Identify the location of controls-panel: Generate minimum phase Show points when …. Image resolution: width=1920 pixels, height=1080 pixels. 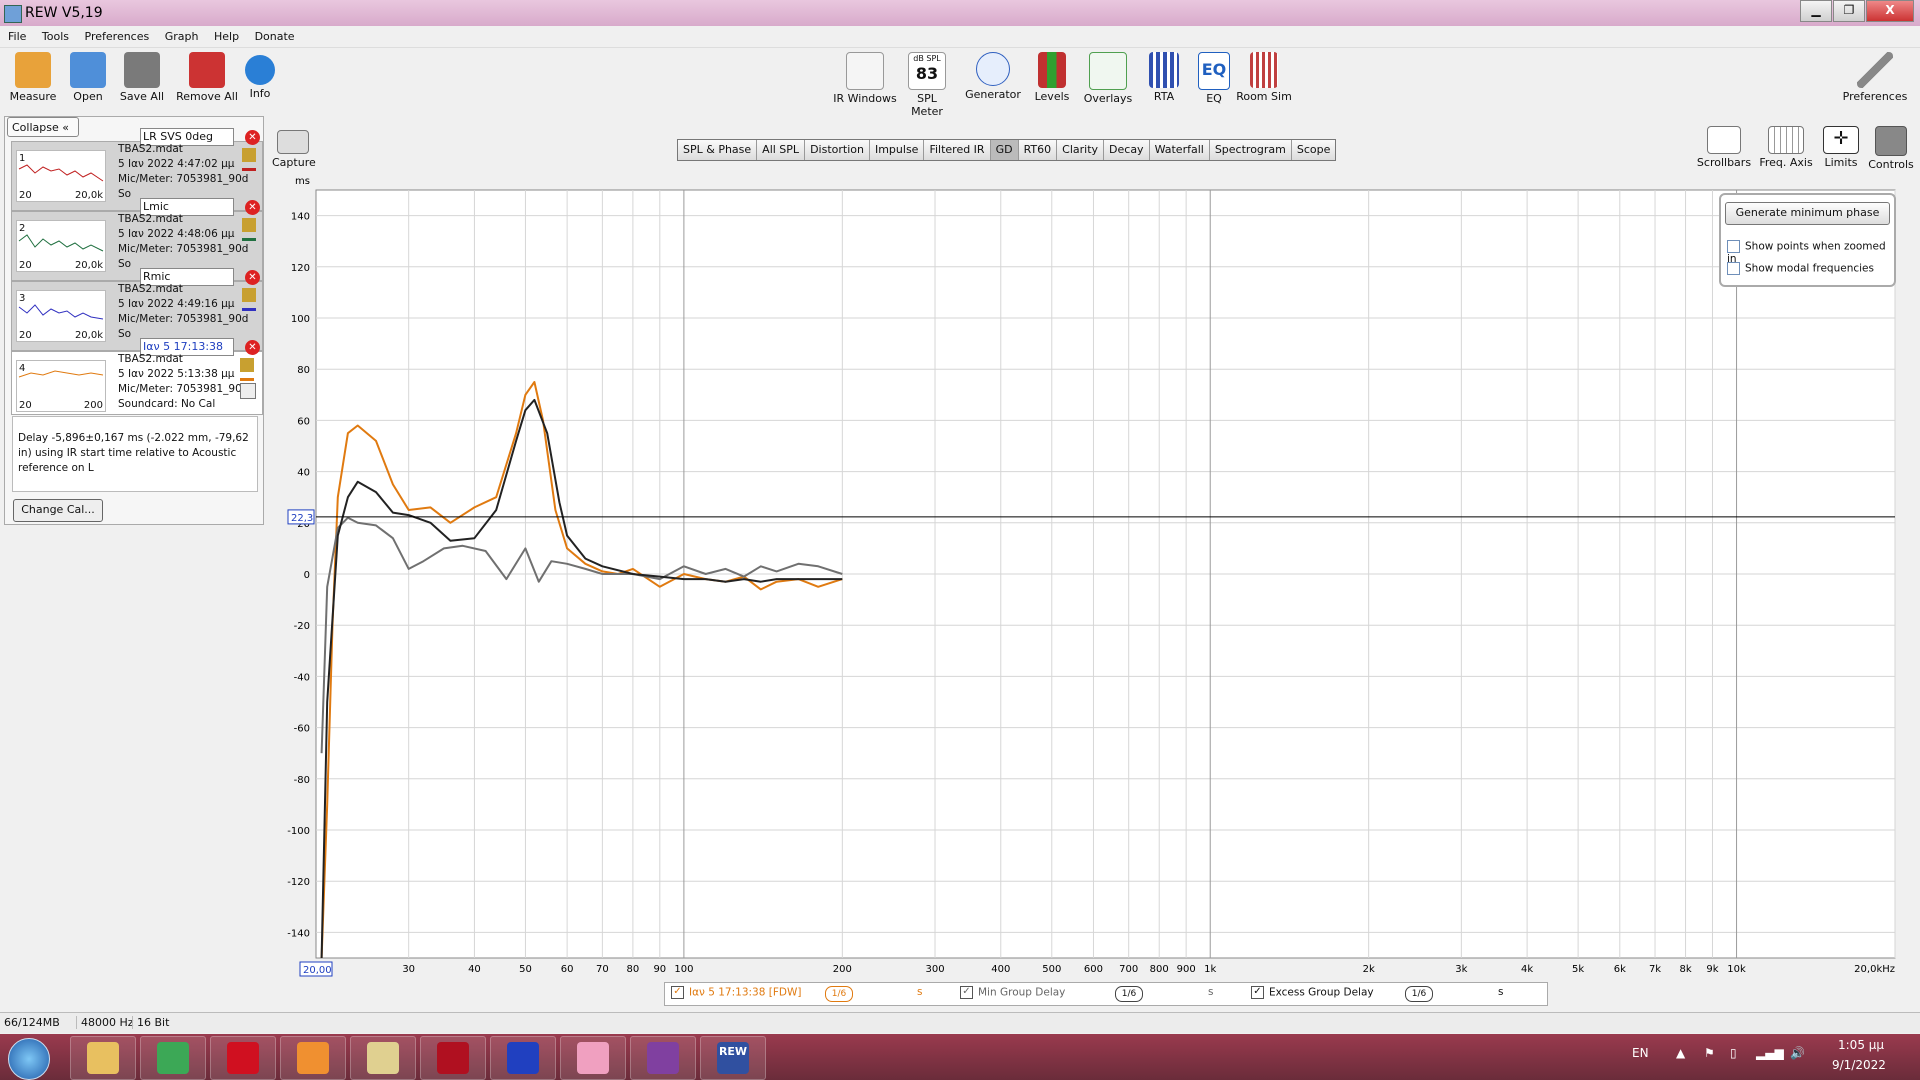
(1807, 240).